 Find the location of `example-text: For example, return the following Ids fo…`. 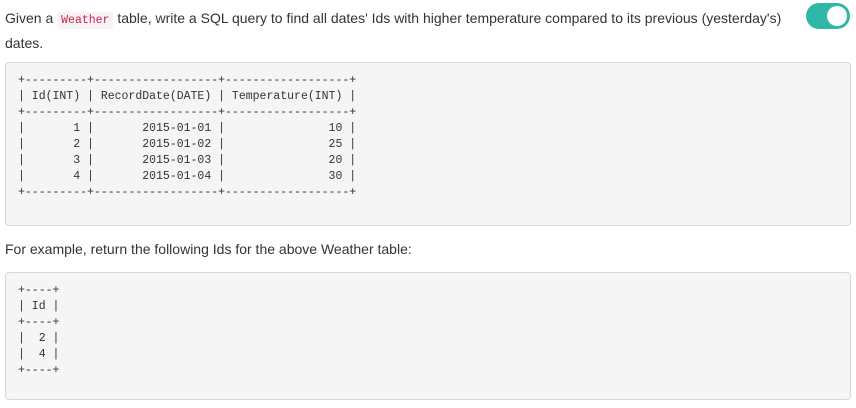

example-text: For example, return the following Ids fo… is located at coordinates (208, 249).